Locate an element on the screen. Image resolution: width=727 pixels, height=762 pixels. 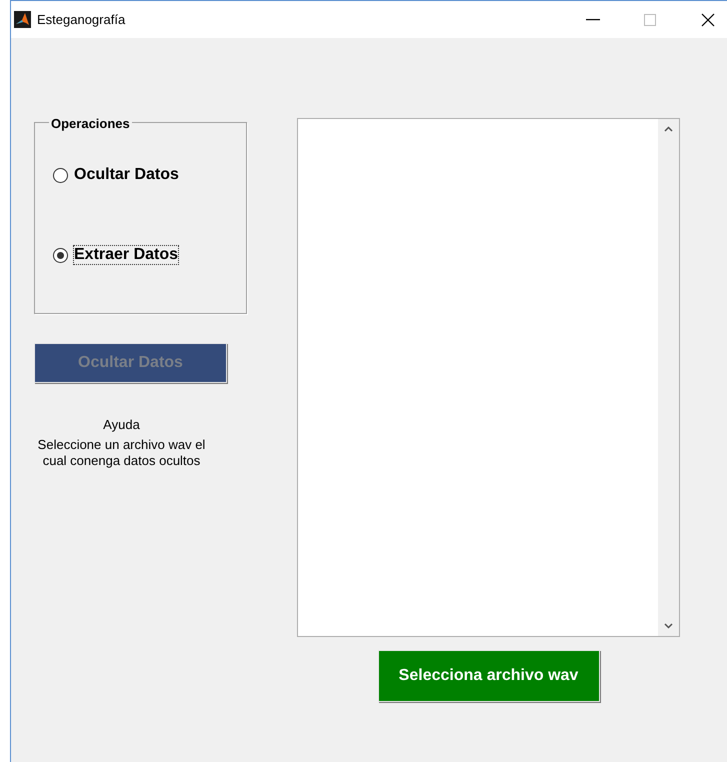
close-icon is located at coordinates (708, 19).